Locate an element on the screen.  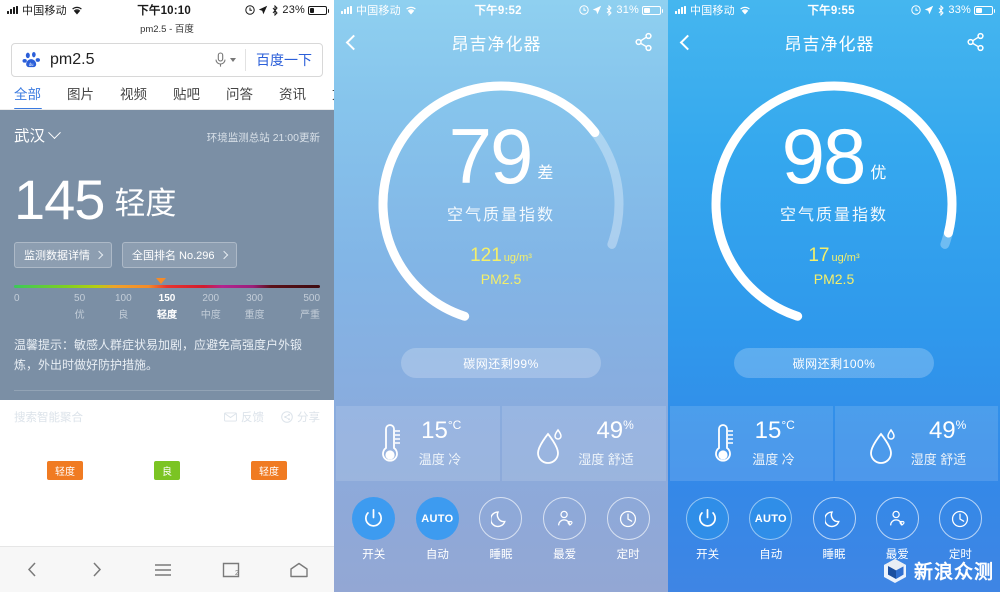
pm25-value: 121 is located at coordinates (486, 255).